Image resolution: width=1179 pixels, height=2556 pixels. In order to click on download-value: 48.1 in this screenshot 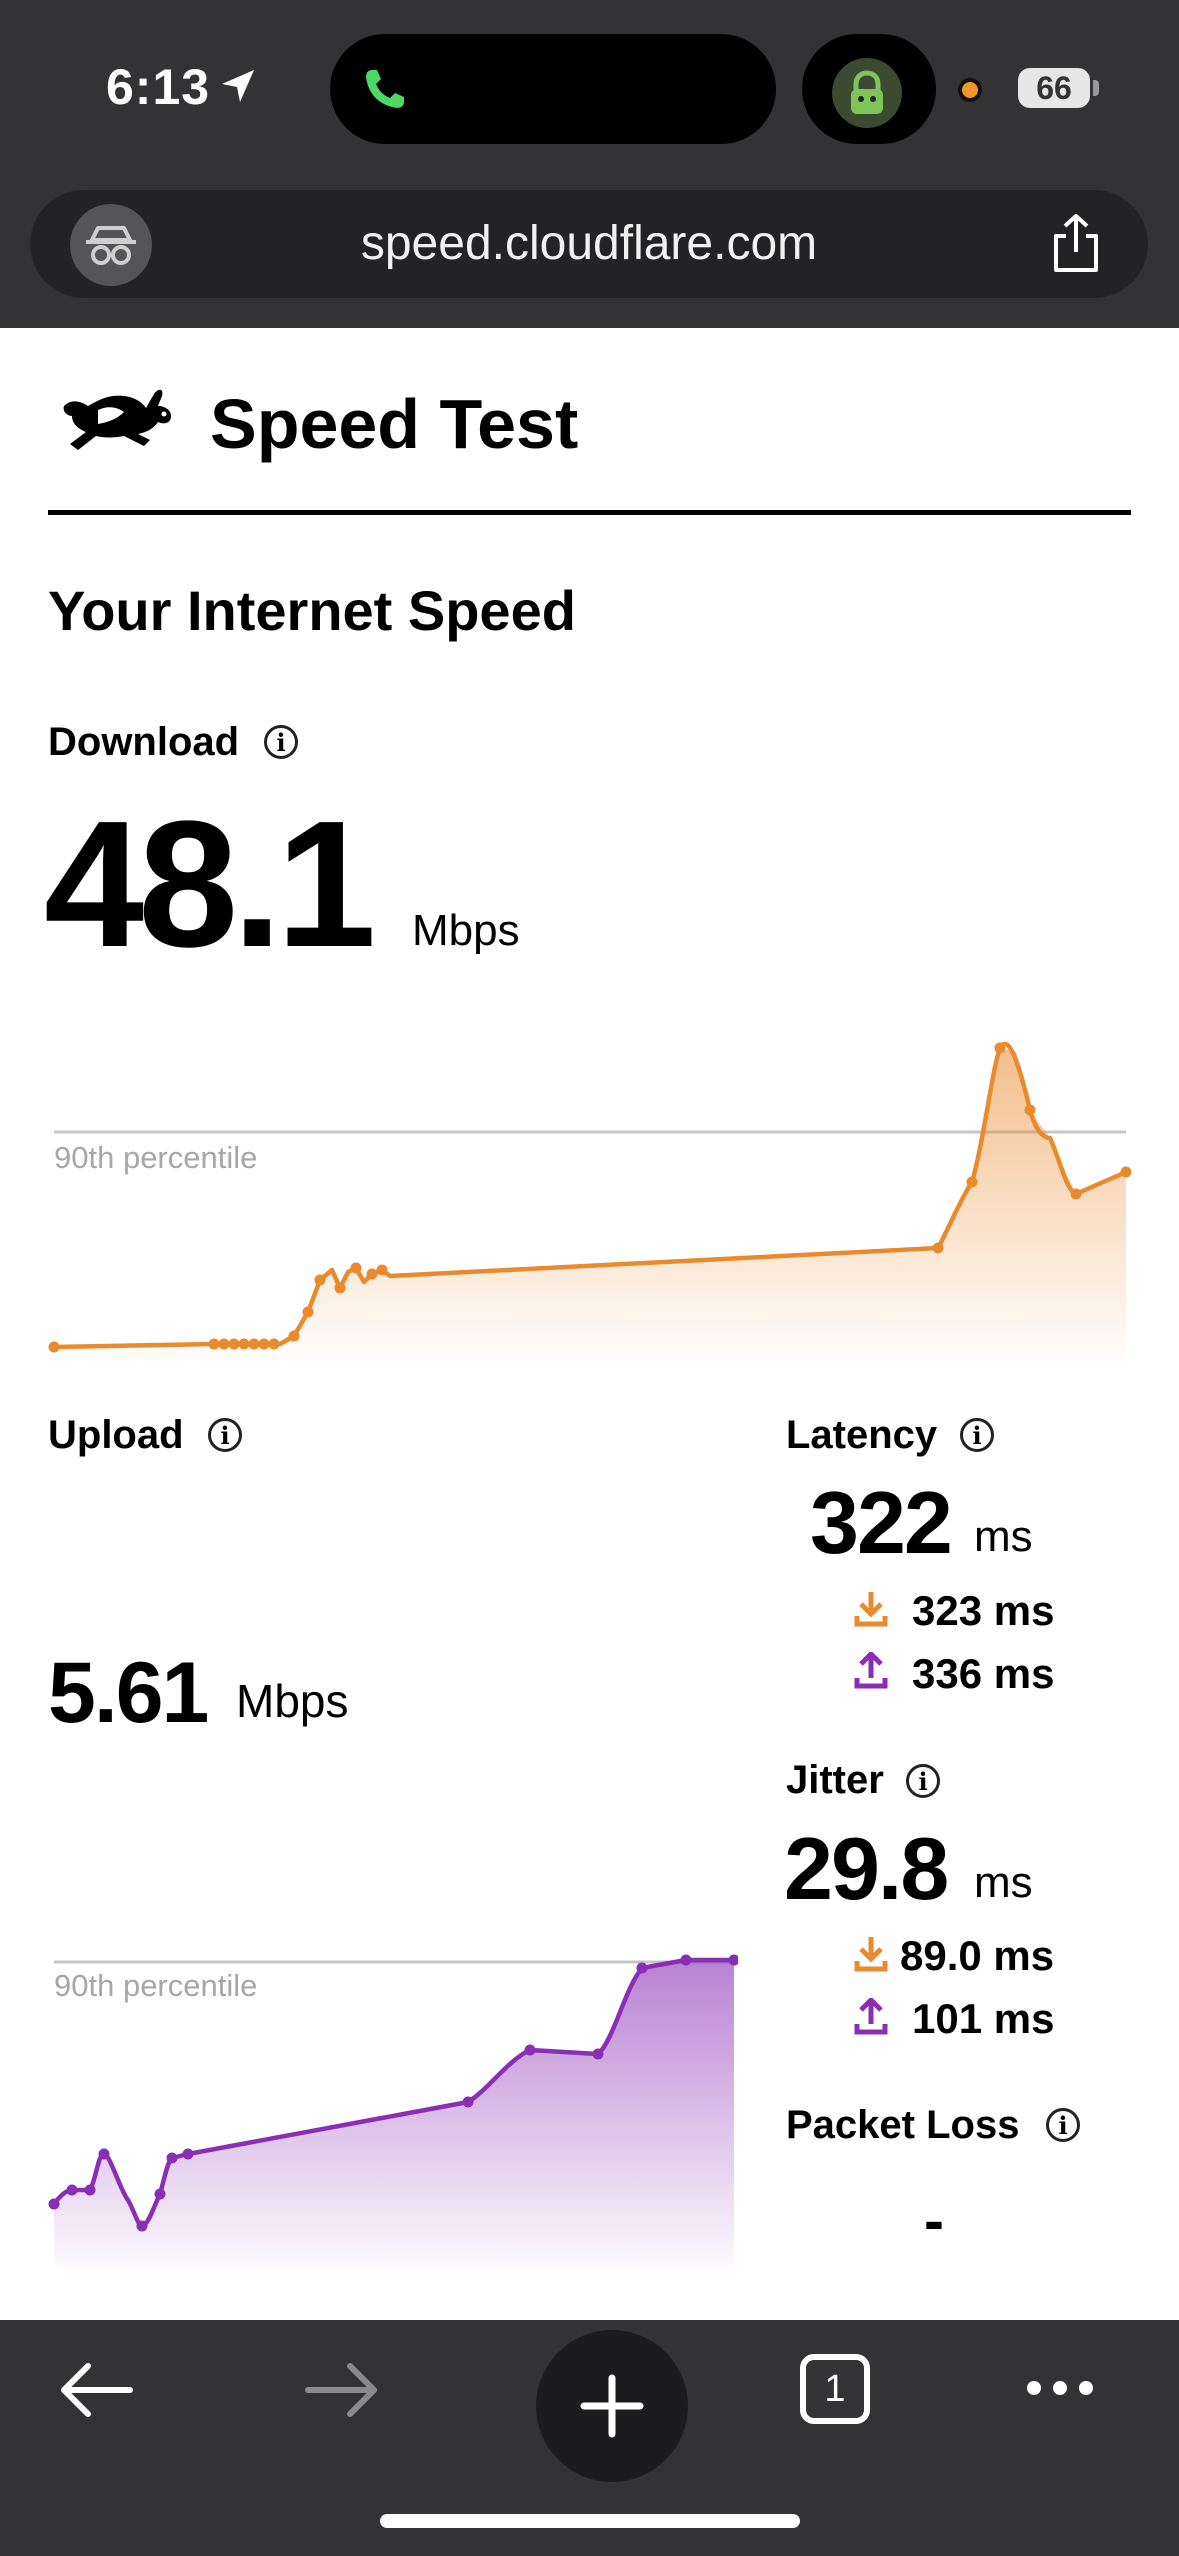, I will do `click(210, 884)`.